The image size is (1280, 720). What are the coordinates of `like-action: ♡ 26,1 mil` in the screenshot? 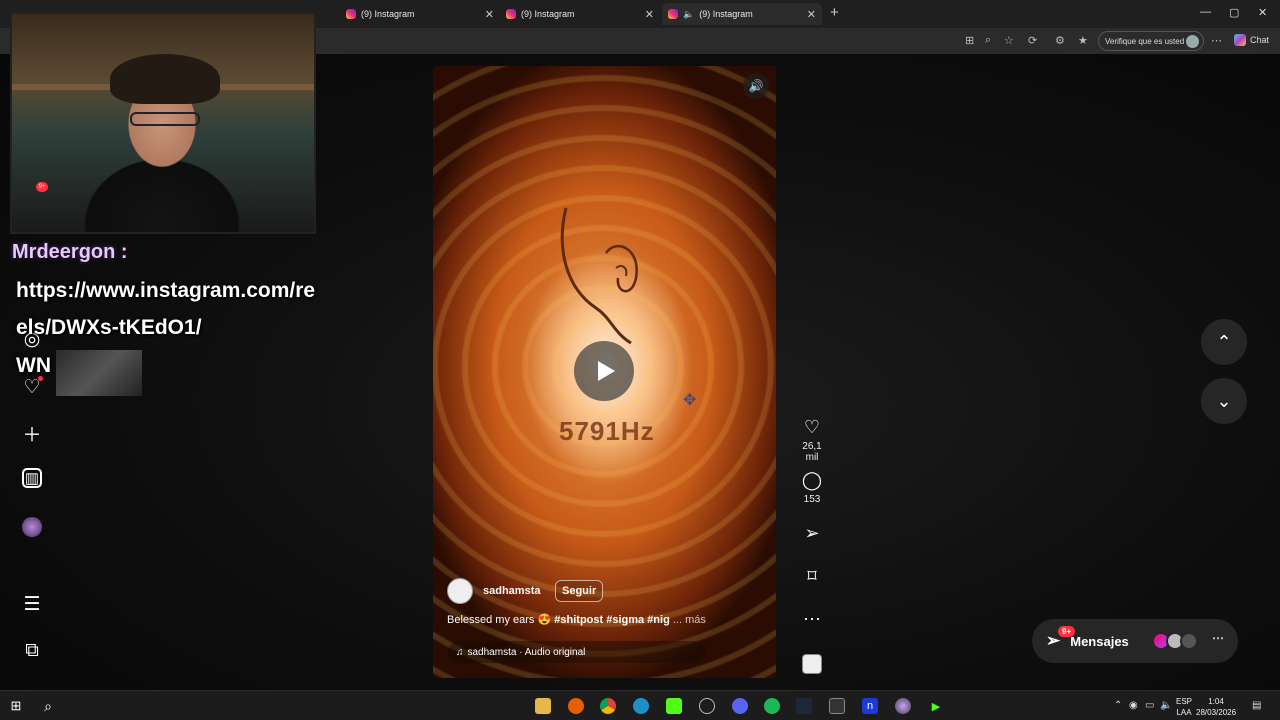 It's located at (812, 439).